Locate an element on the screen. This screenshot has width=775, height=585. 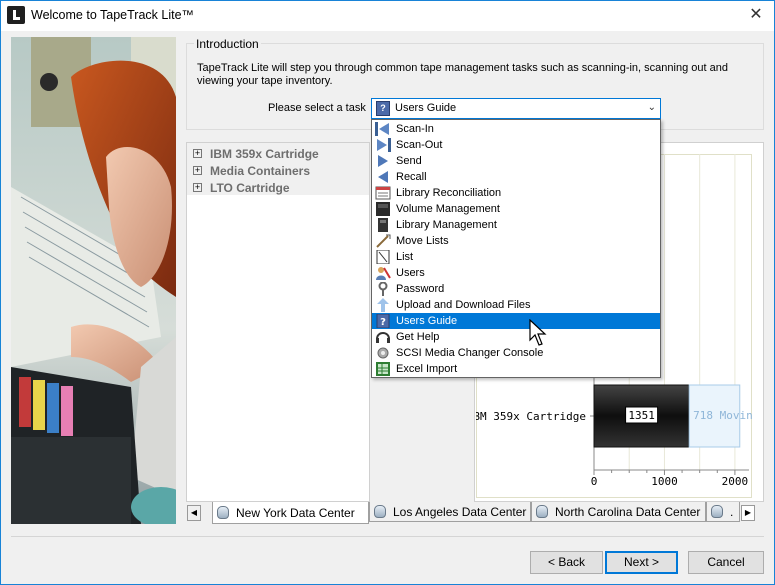
task-menu-item-label: Library Reconciliation is located at coordinates (449, 193).